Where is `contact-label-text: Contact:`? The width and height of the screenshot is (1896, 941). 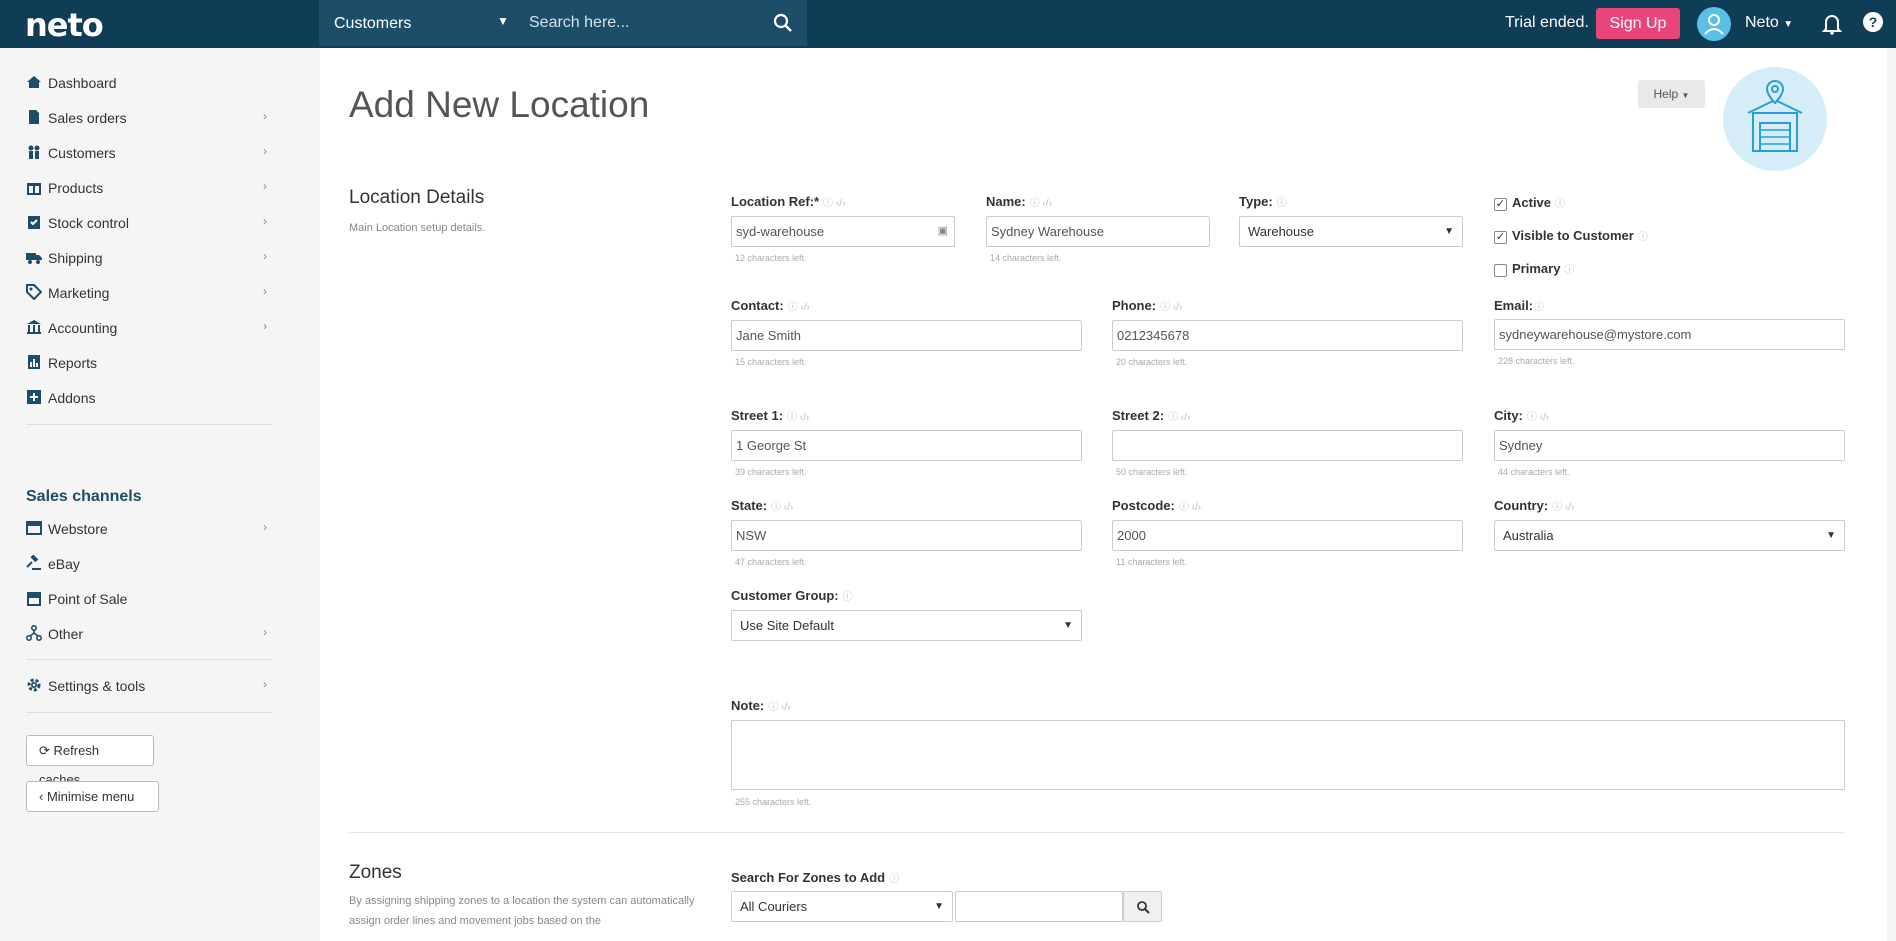
contact-label-text: Contact: is located at coordinates (757, 305).